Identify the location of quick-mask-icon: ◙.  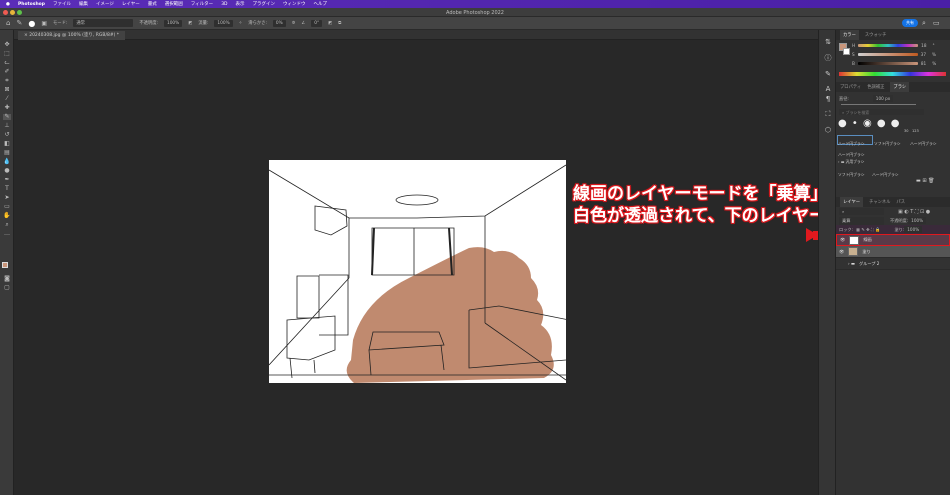
(7, 279).